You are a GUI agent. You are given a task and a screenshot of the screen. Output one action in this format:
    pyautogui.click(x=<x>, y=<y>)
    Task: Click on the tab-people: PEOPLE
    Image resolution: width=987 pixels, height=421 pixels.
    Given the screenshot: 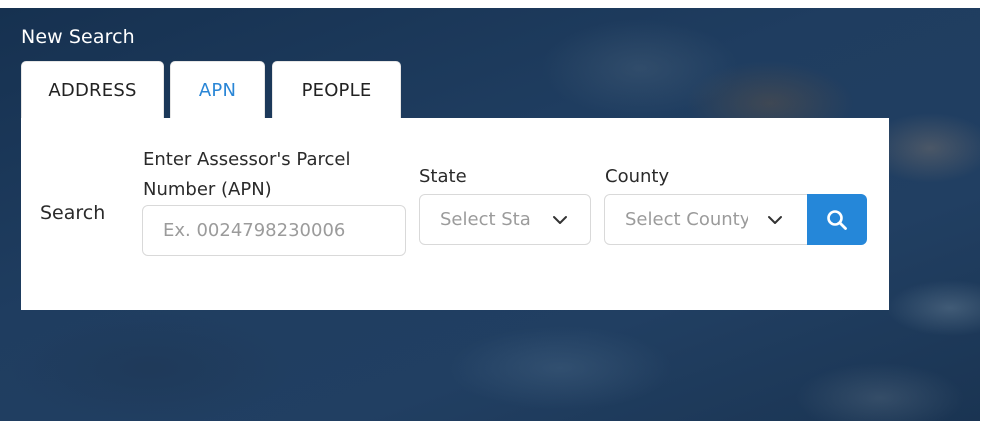 What is the action you would take?
    pyautogui.click(x=336, y=90)
    